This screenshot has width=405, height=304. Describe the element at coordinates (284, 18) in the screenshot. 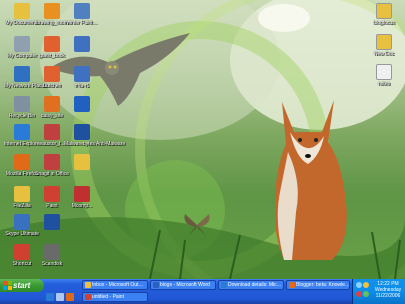

I see `moon-shape` at that location.